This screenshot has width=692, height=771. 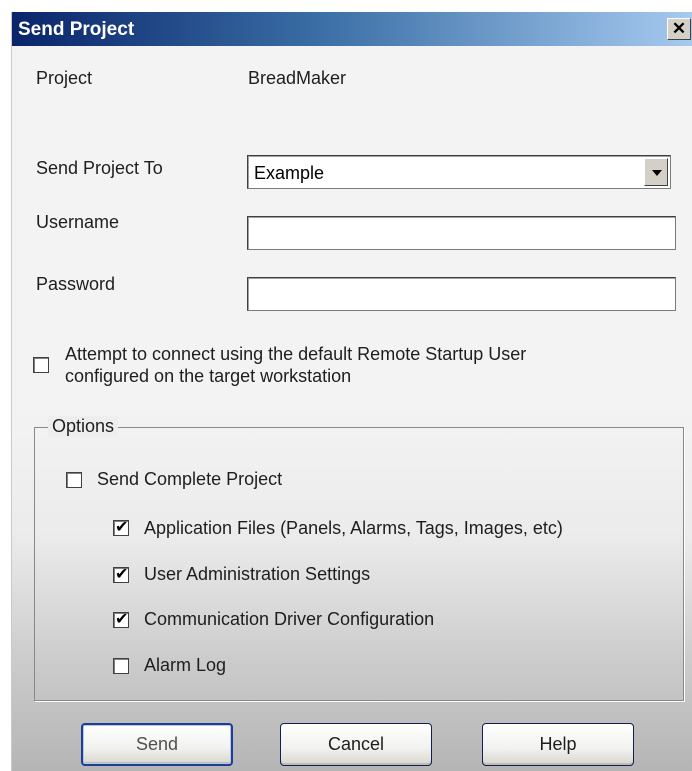 I want to click on user-administration-checkbox: ✔, so click(x=121, y=573).